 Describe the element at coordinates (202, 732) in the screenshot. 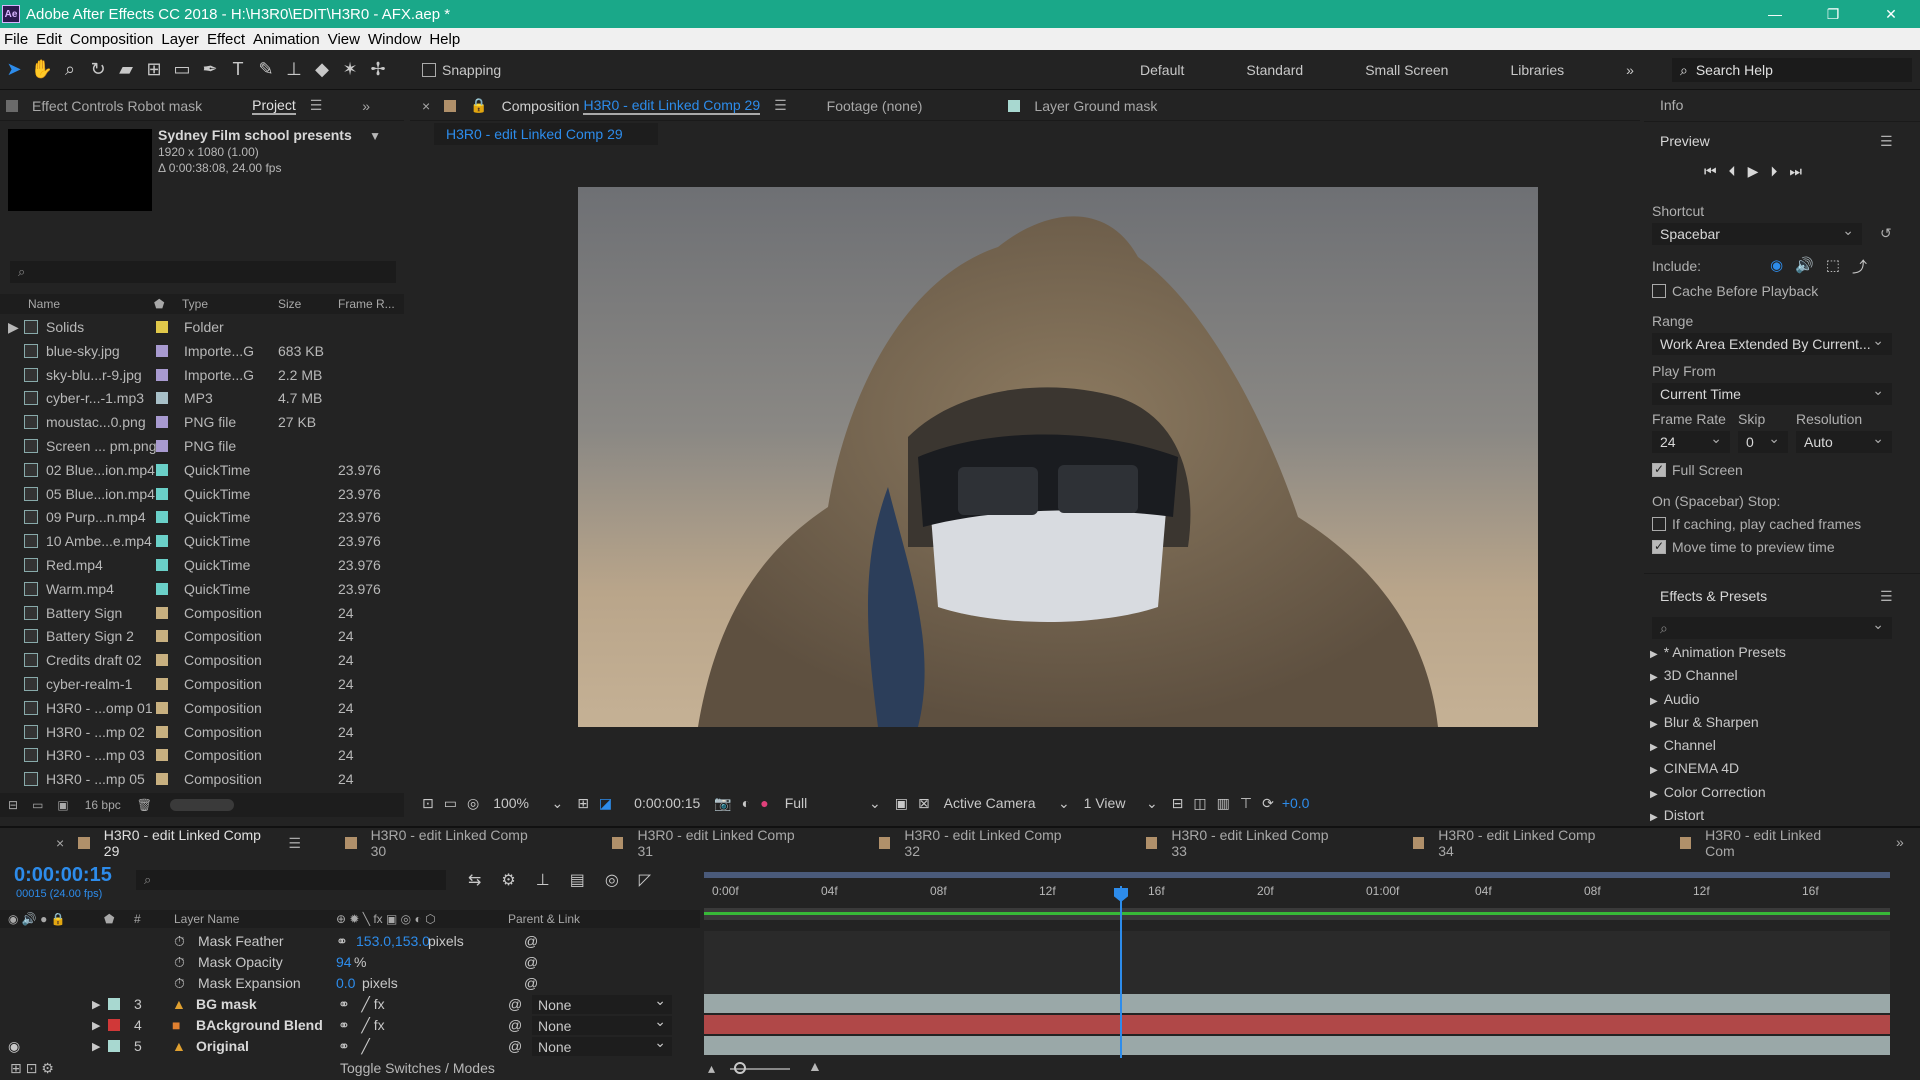

I see `project-item-row: H3R0 - ...mp 02 Composition 24` at that location.